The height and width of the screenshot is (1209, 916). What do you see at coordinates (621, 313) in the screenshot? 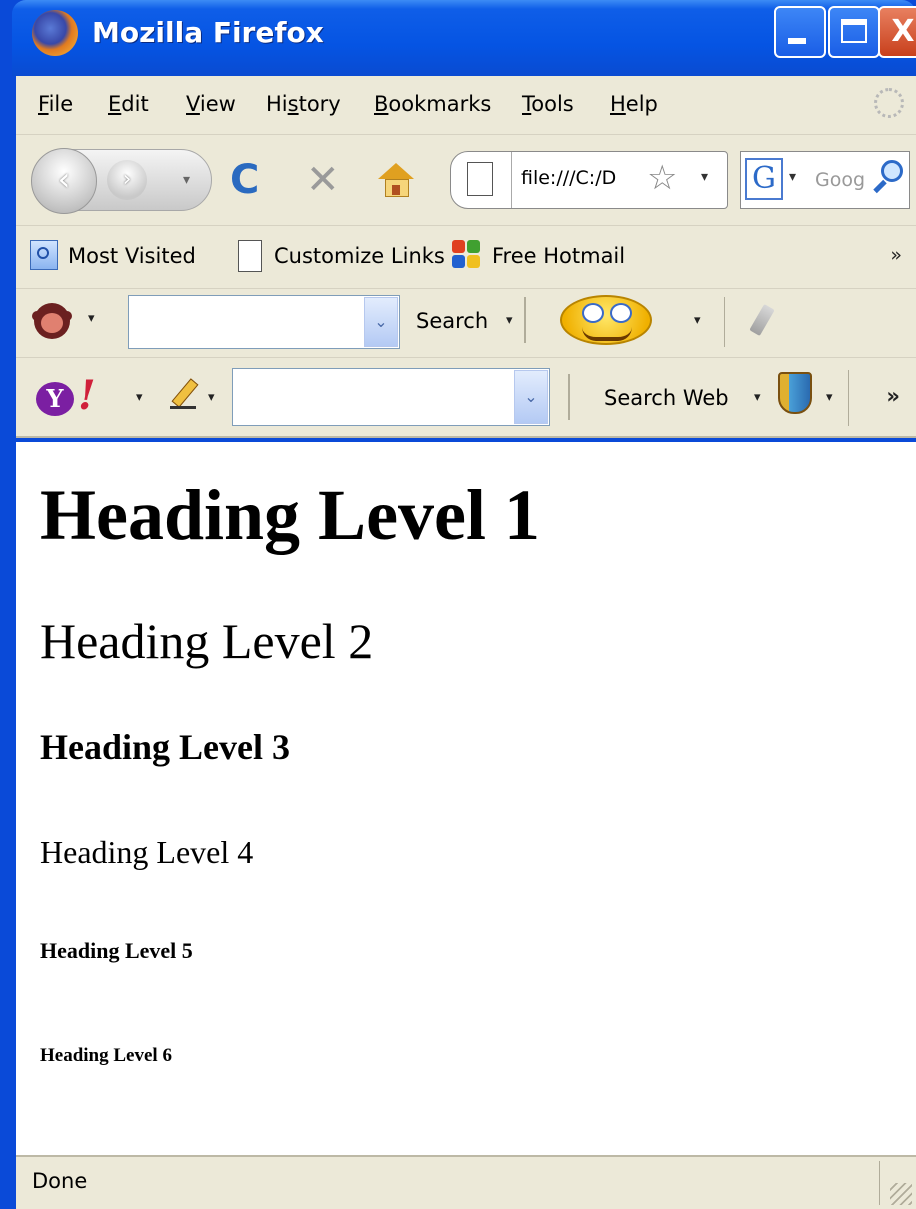
I see `smiley-icon-eye-right` at bounding box center [621, 313].